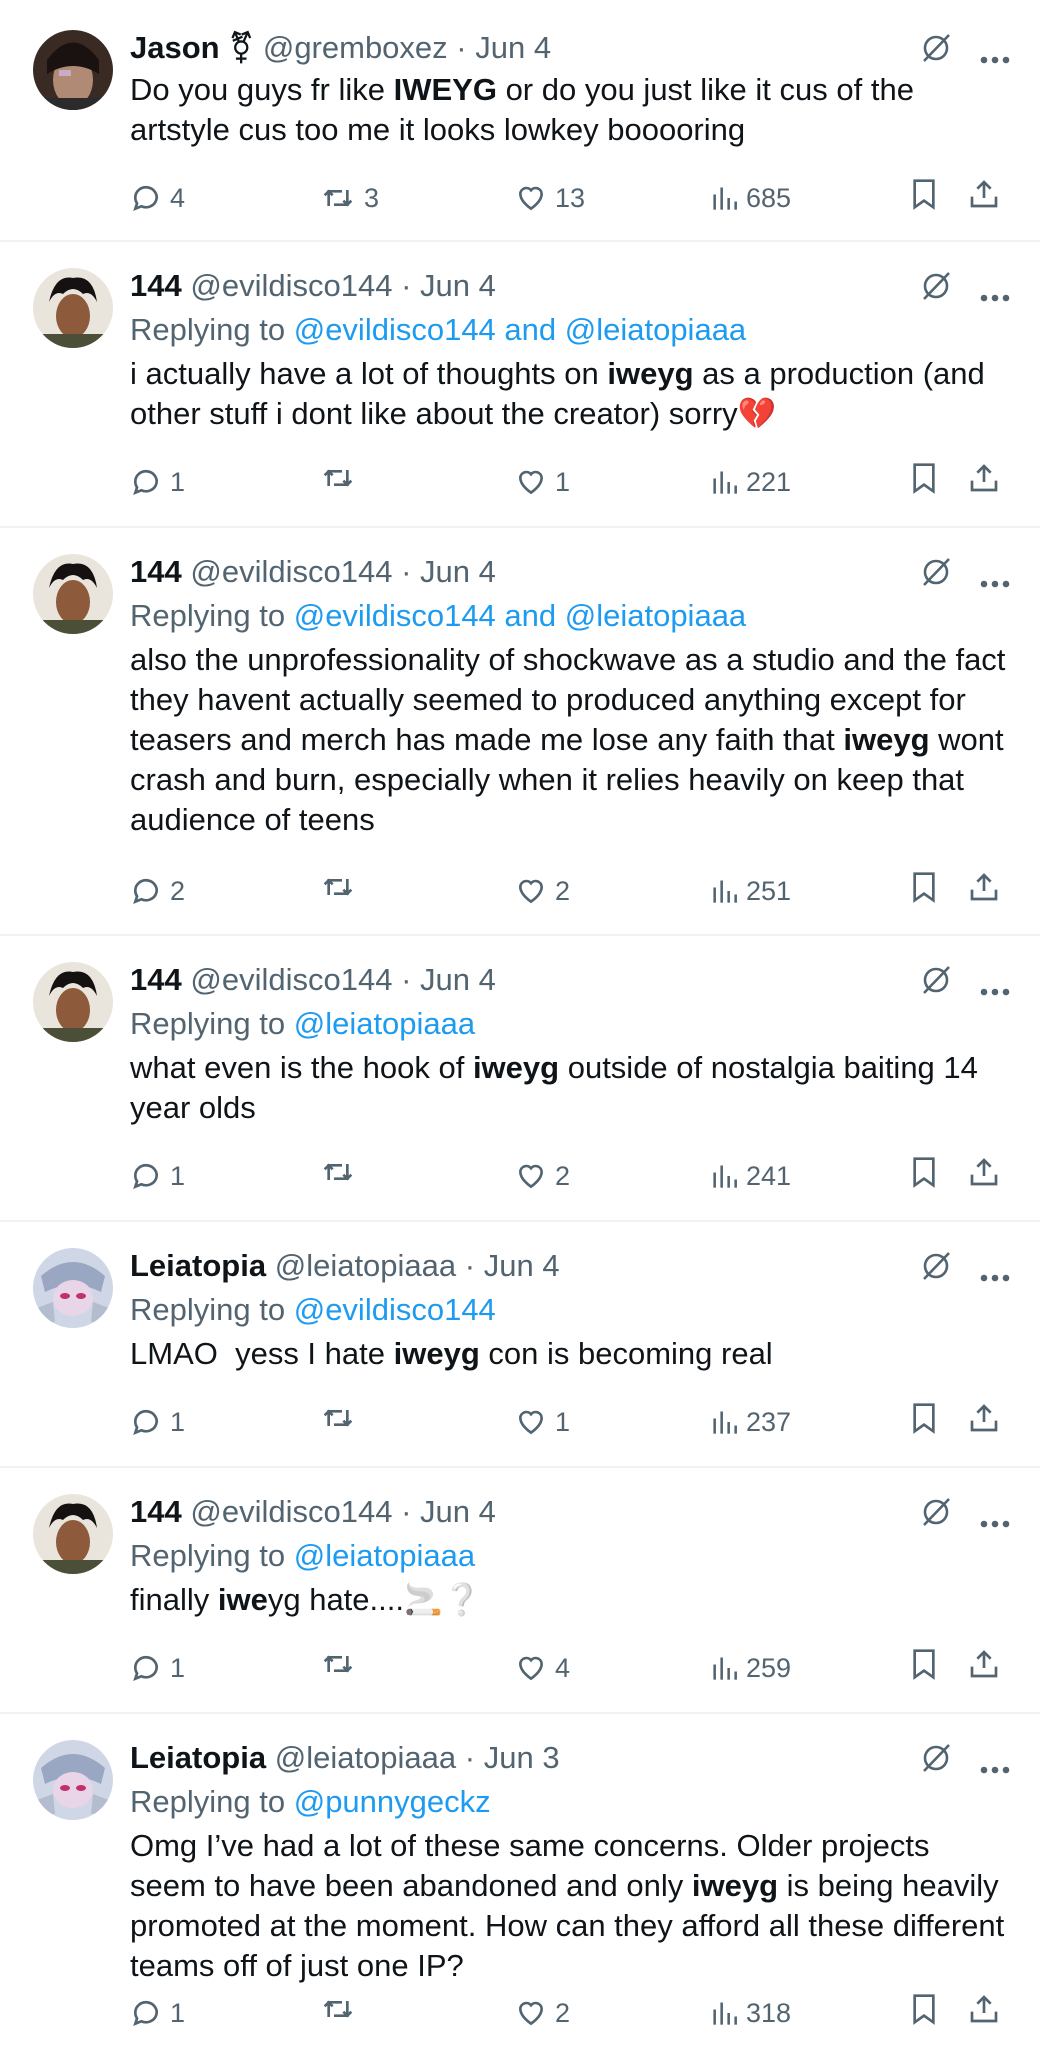  Describe the element at coordinates (392, 1801) in the screenshot. I see `reply-mentions: @punnygeckz` at that location.